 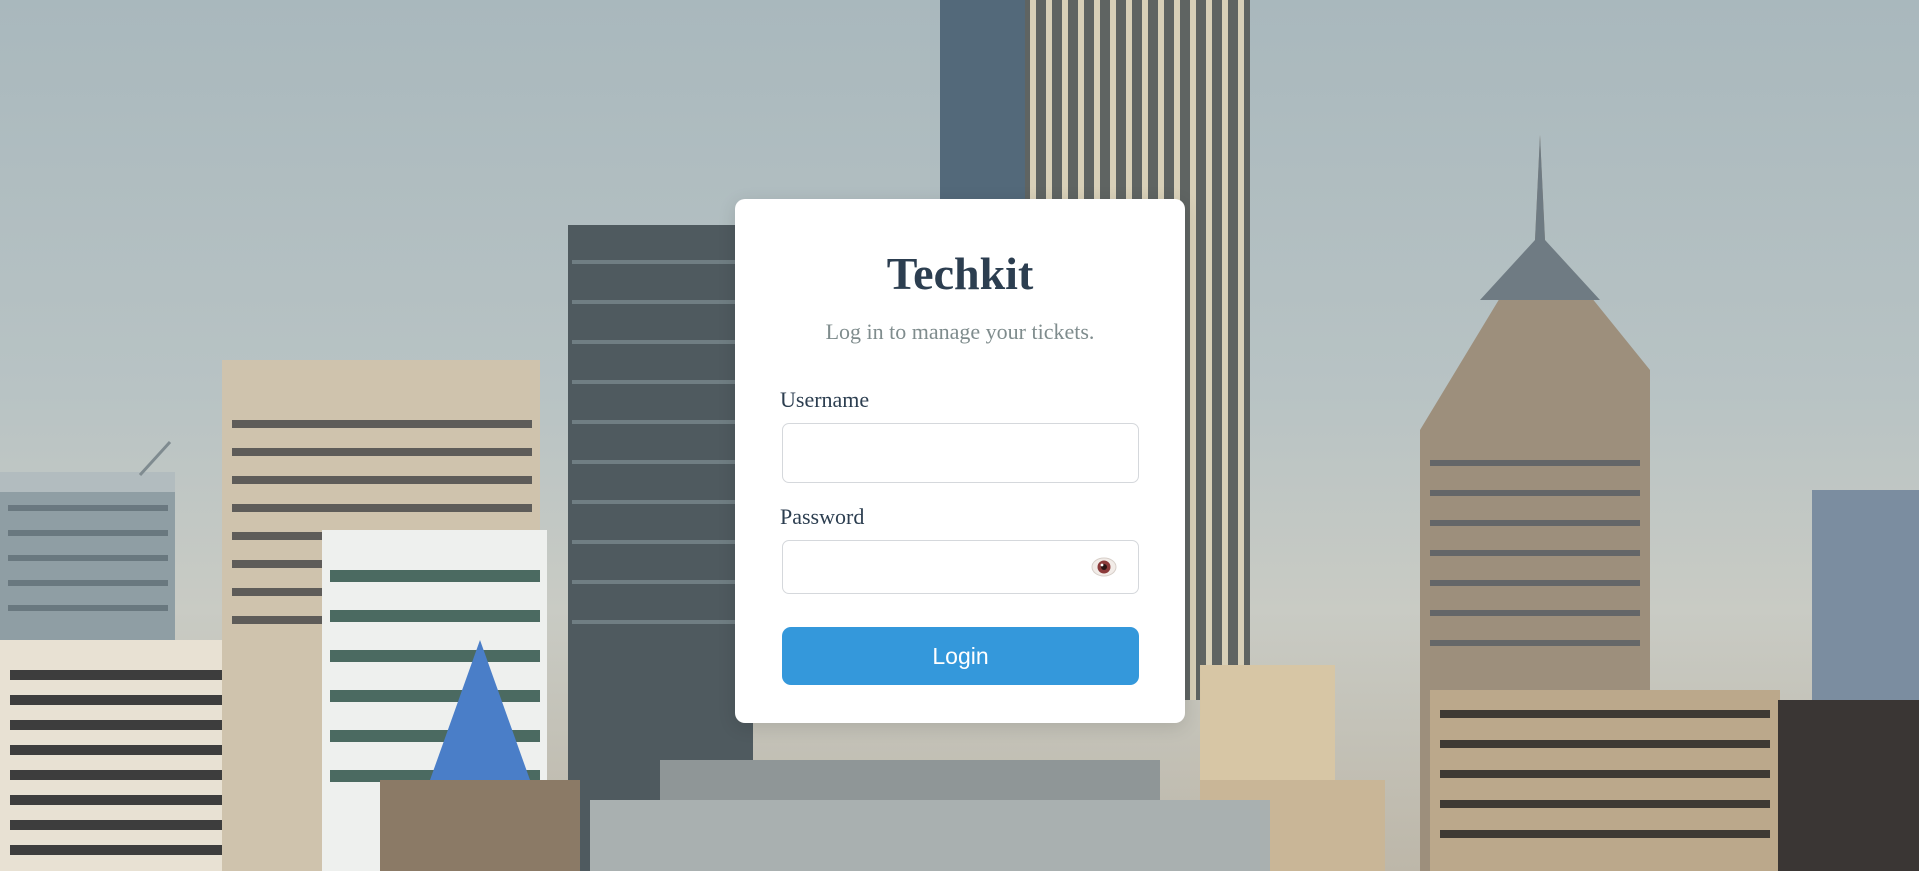 What do you see at coordinates (960, 273) in the screenshot?
I see `app-title: Techkit` at bounding box center [960, 273].